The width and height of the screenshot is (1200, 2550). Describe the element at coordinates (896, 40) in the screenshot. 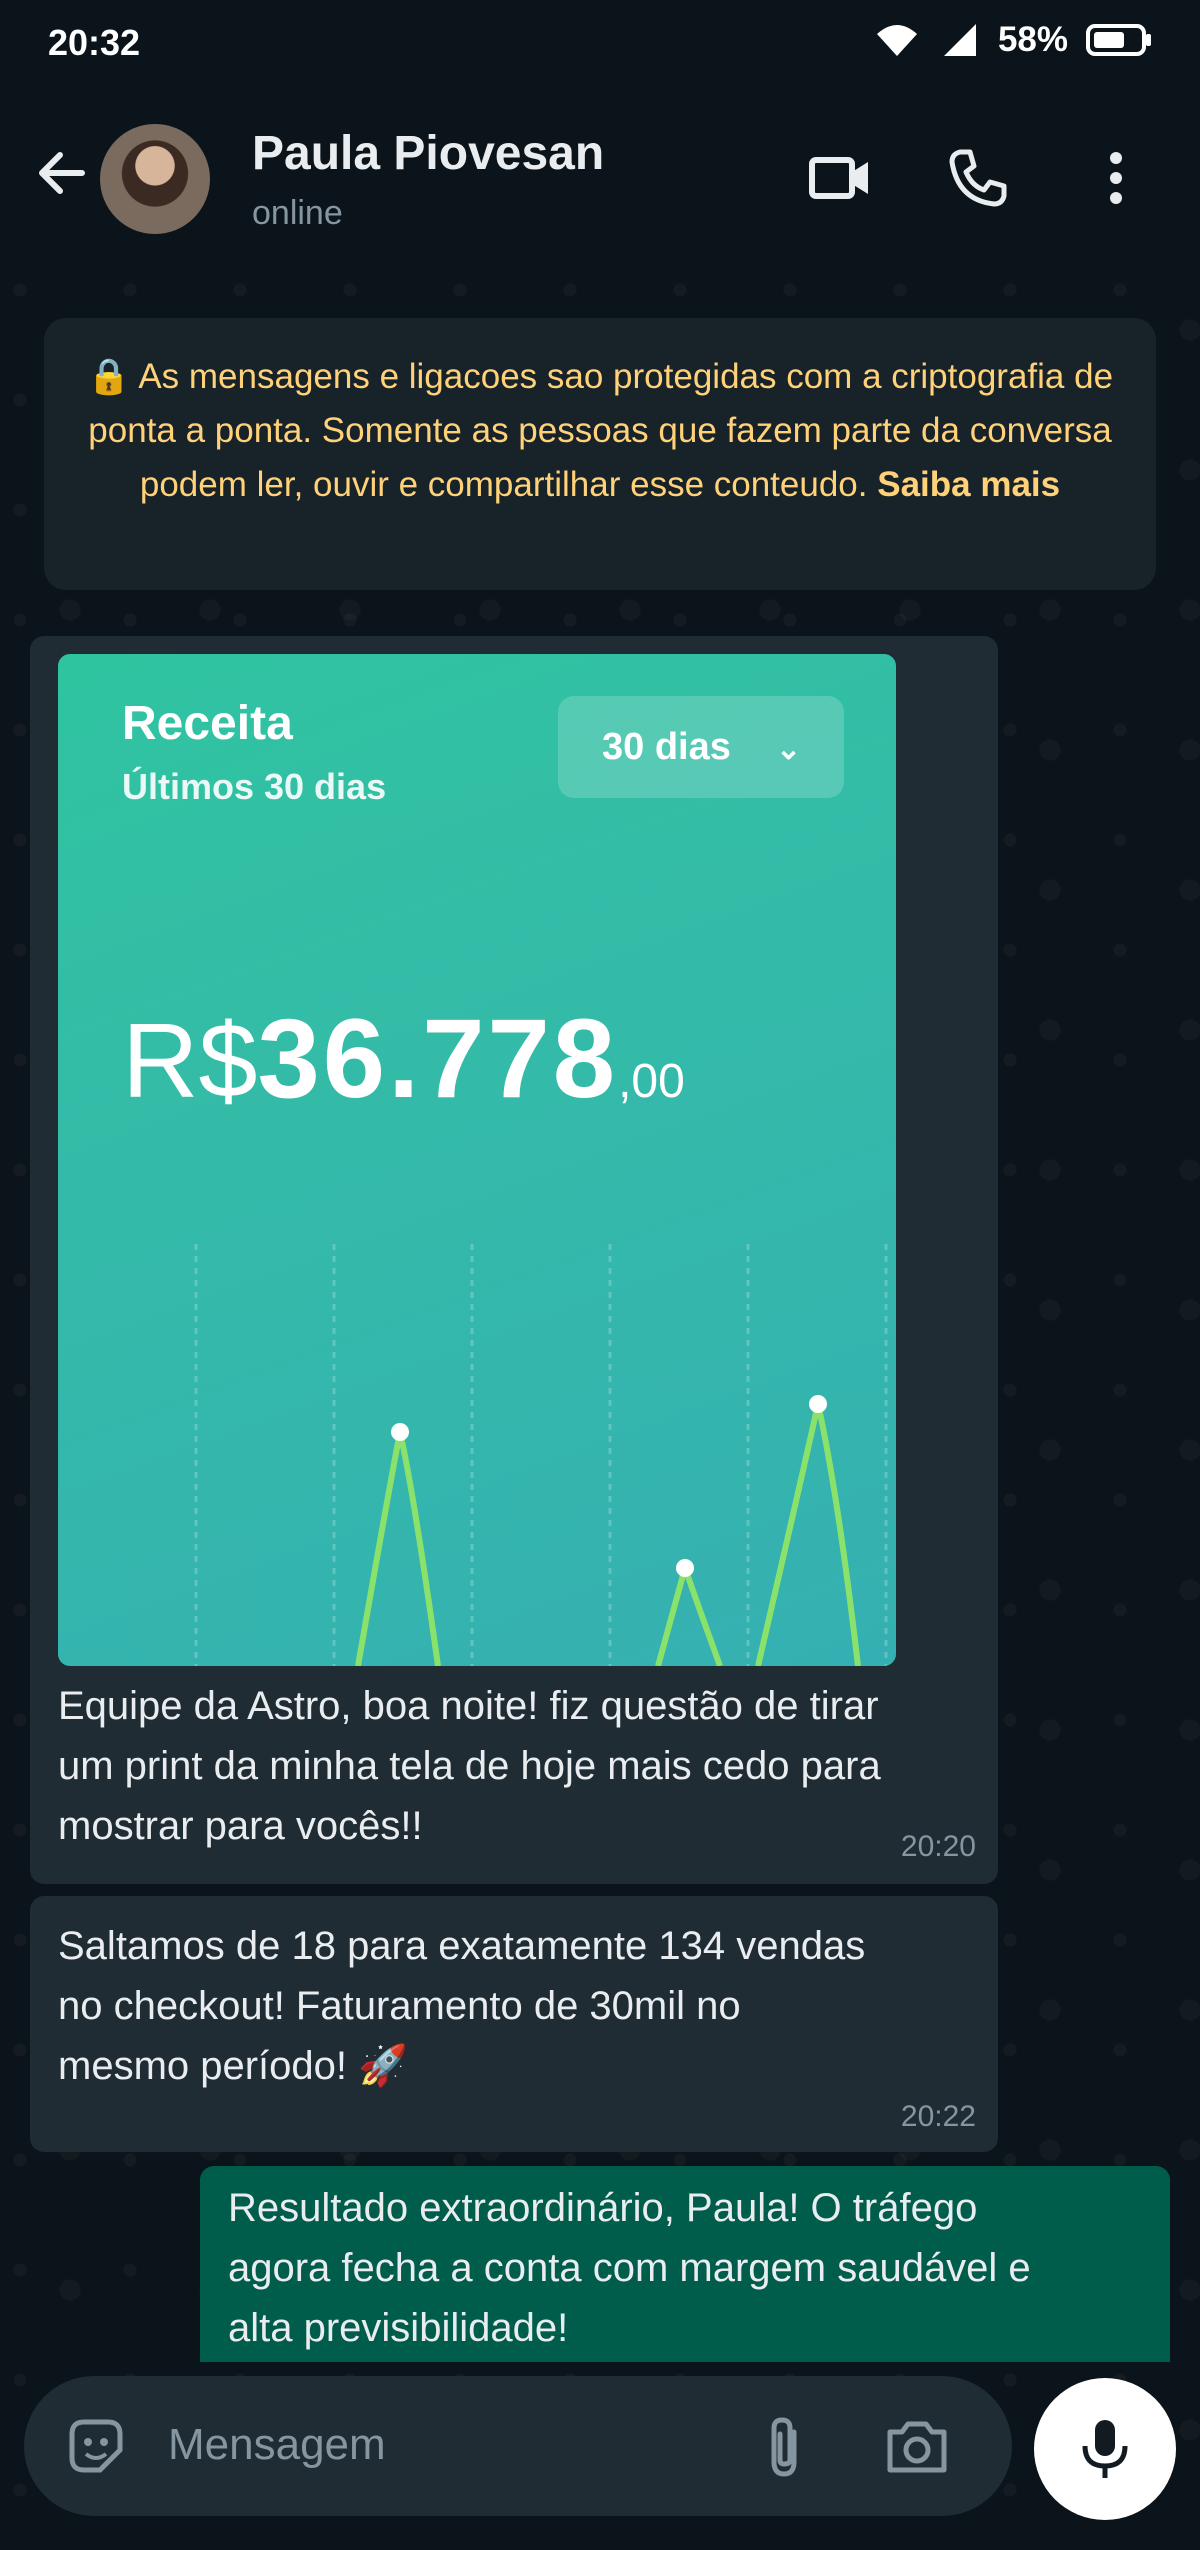

I see `wifi-icon` at that location.